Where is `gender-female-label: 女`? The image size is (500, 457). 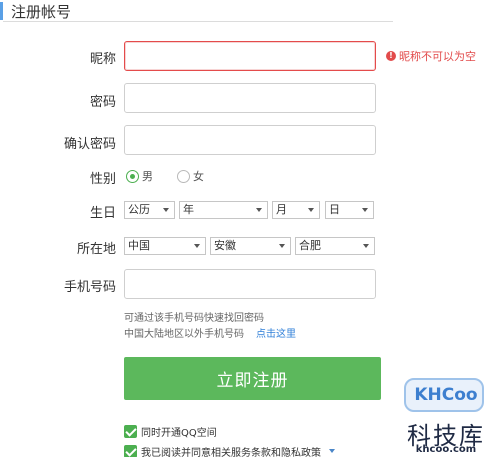
gender-female-label: 女 is located at coordinates (198, 176).